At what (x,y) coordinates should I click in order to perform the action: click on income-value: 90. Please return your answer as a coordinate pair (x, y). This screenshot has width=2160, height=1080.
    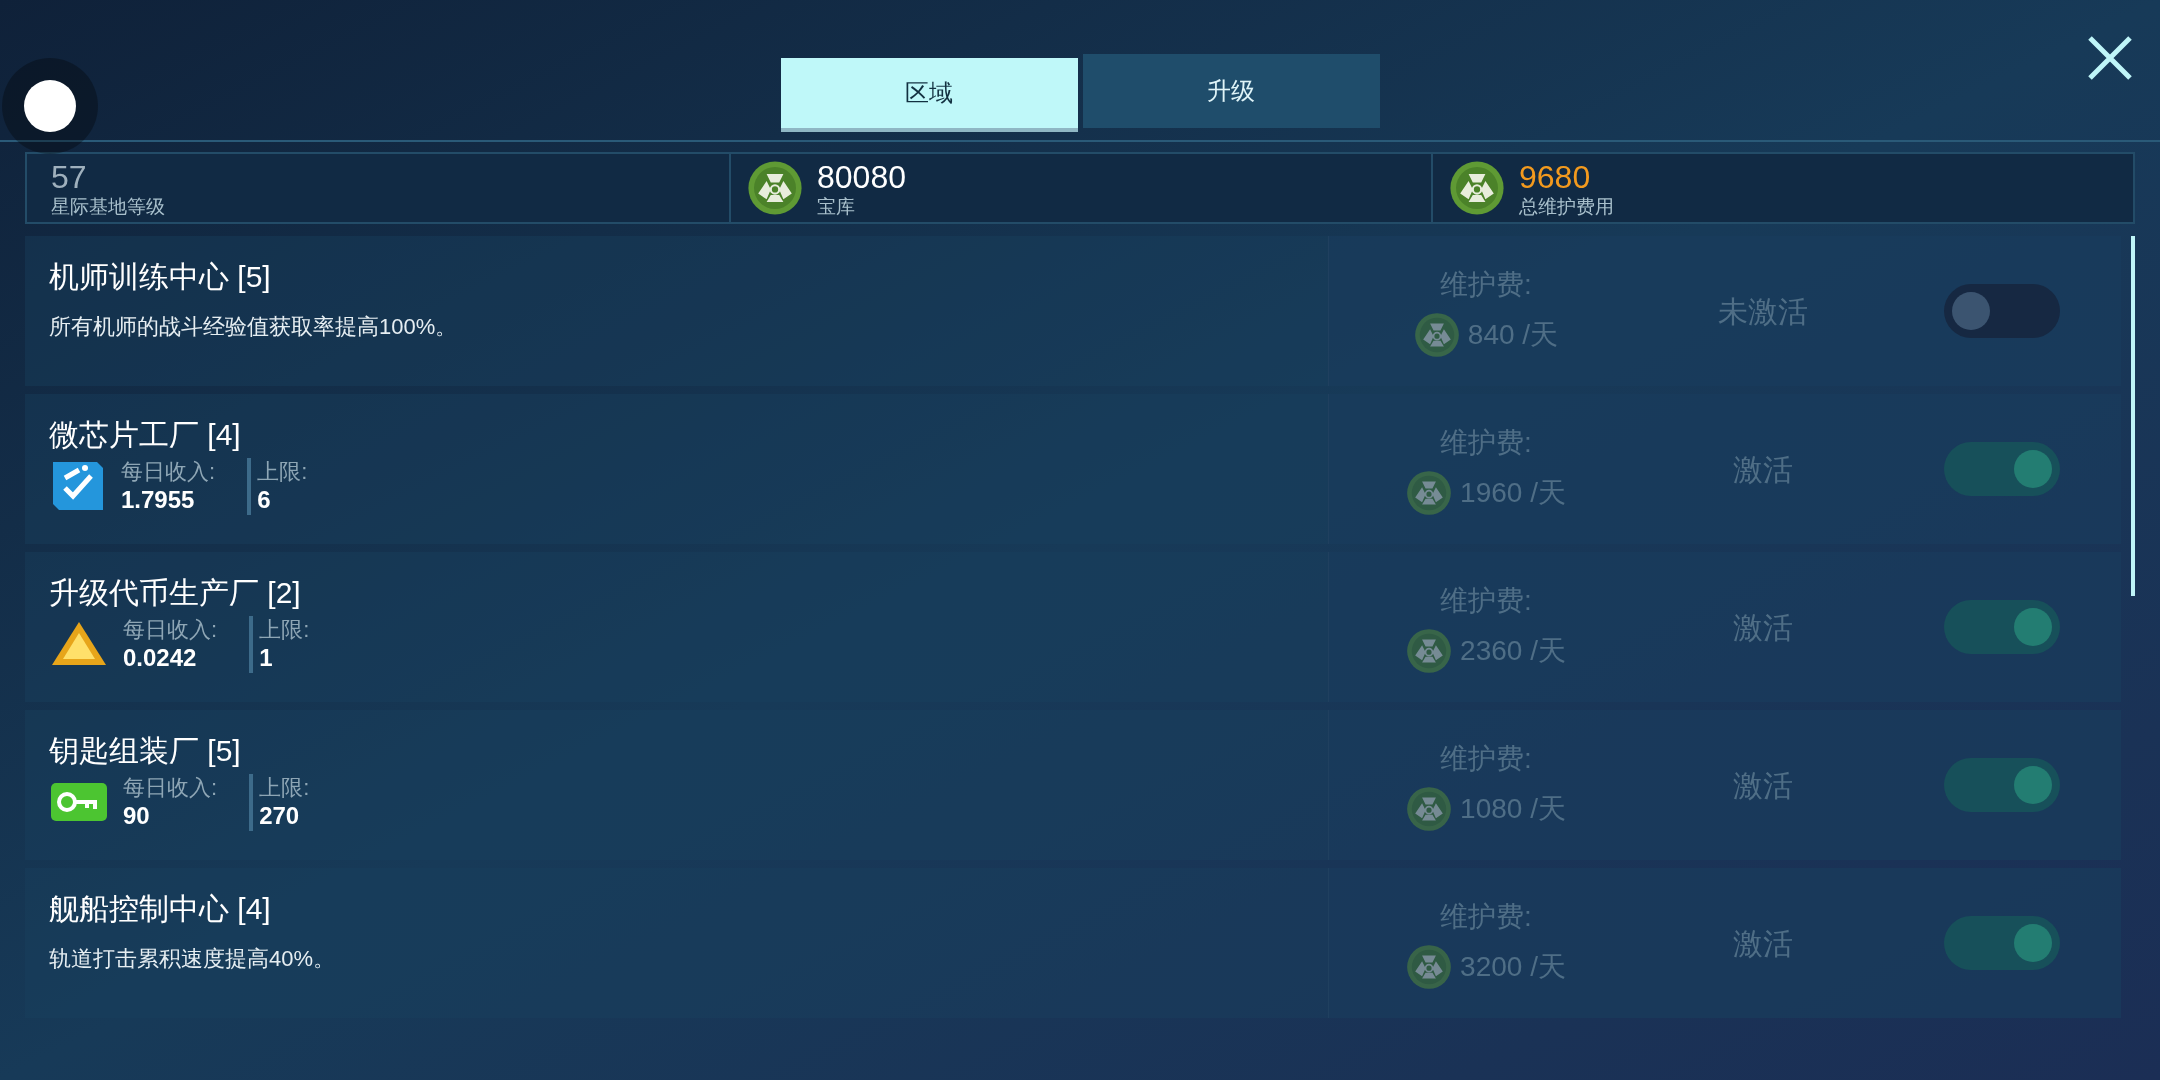
    Looking at the image, I should click on (137, 816).